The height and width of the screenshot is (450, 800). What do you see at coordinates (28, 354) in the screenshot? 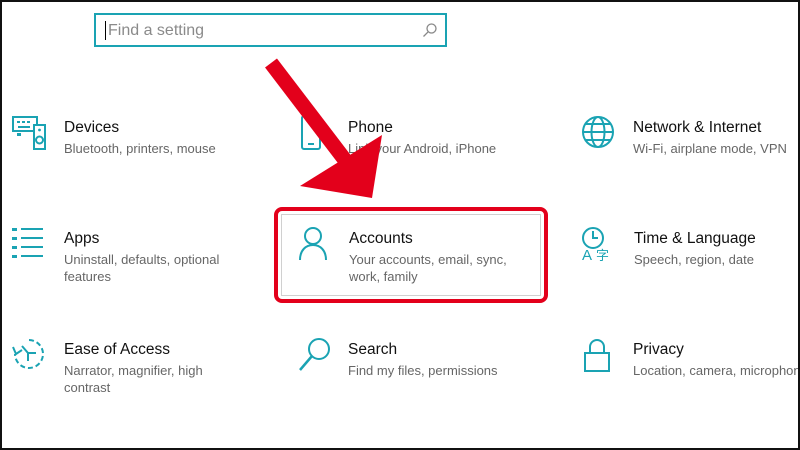
I see `ease-of-access-icon` at bounding box center [28, 354].